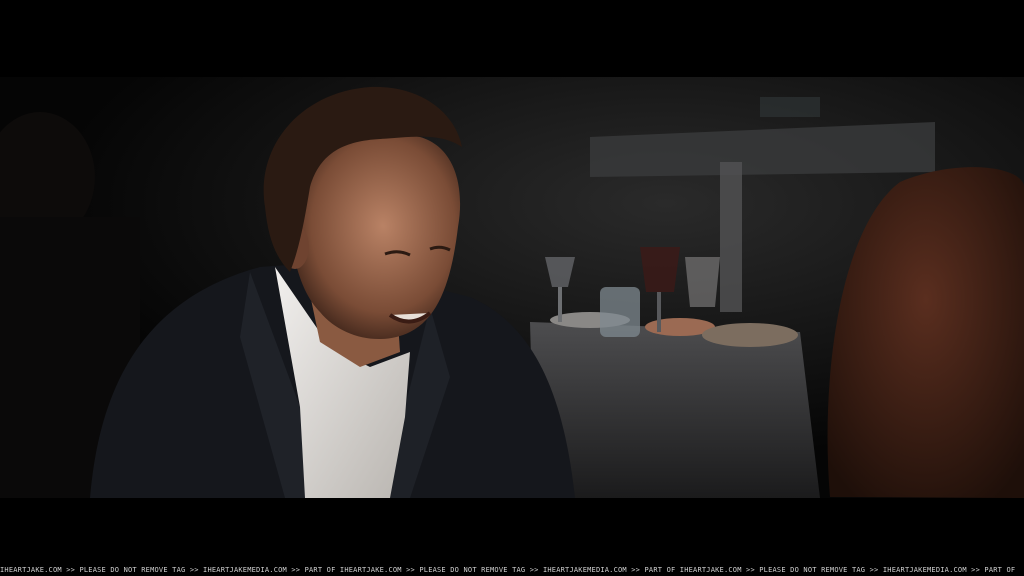 This screenshot has height=576, width=1024. Describe the element at coordinates (512, 38) in the screenshot. I see `letterbox-top` at that location.